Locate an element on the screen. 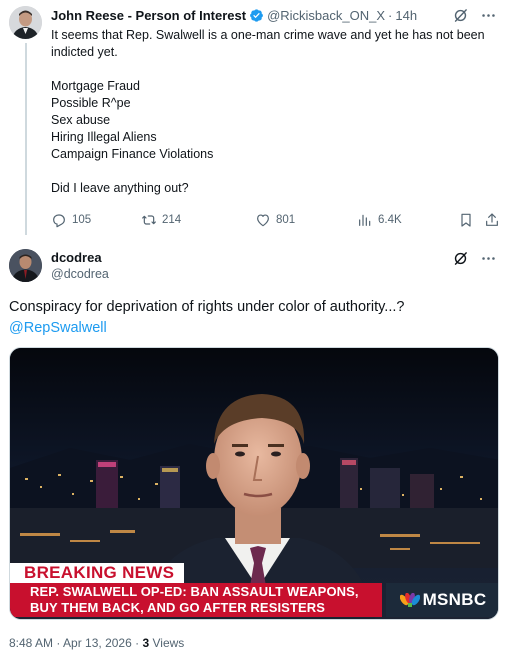  repost-button: 214 is located at coordinates (161, 220).